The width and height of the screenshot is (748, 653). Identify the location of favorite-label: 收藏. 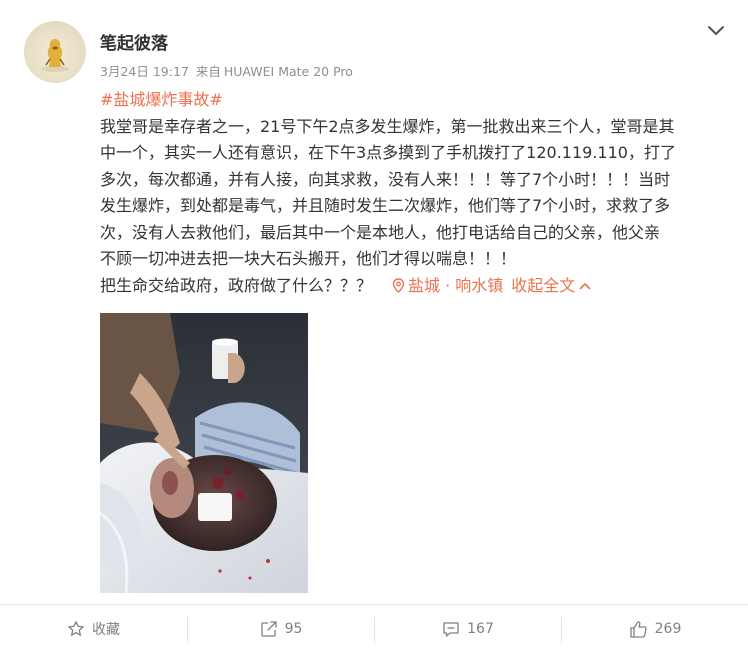
(106, 630).